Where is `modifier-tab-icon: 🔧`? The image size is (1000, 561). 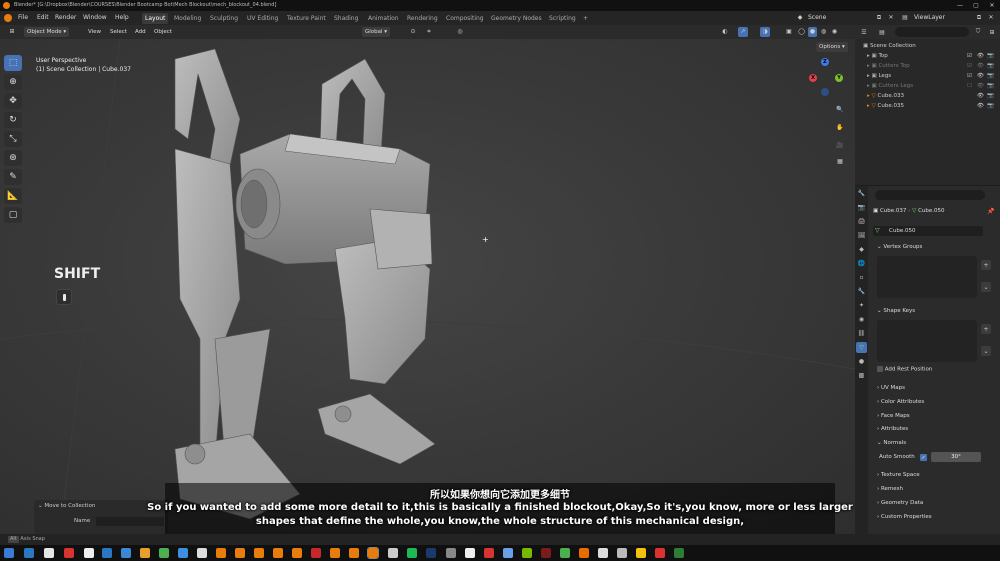
modifier-tab-icon: 🔧 is located at coordinates (861, 291).